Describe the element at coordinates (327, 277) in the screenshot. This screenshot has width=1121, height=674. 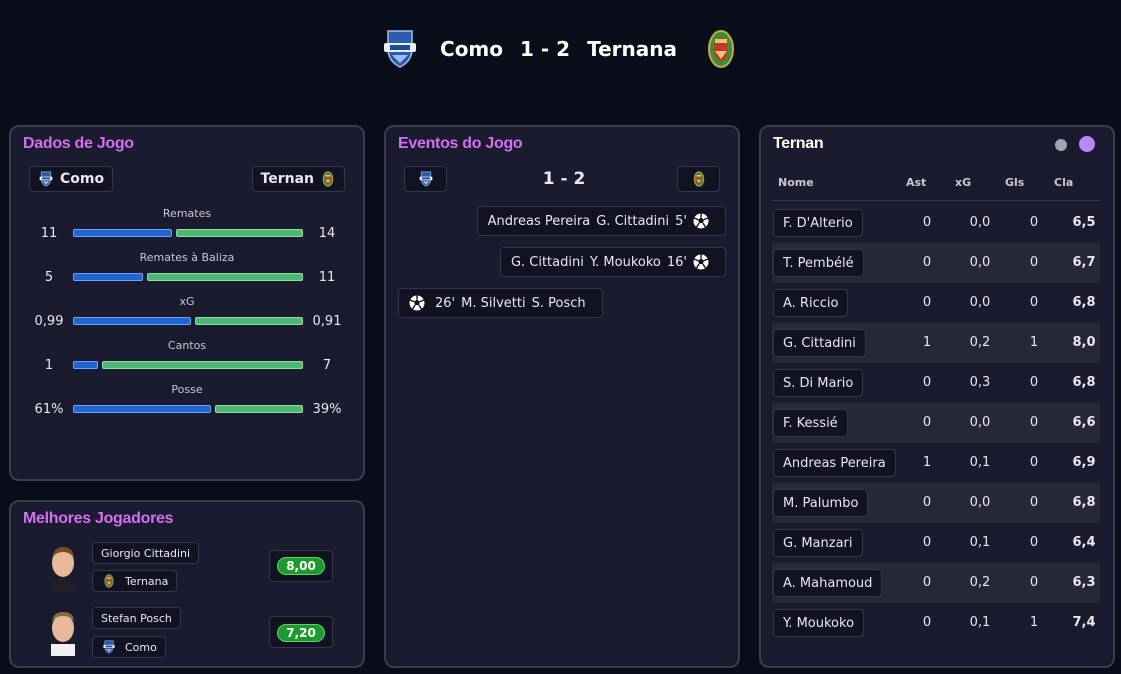
I see `stat-away-value: 11` at that location.